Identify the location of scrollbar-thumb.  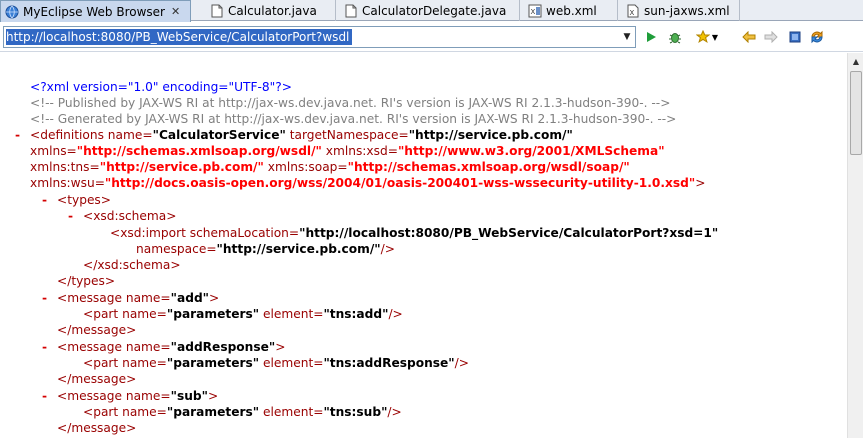
(856, 113).